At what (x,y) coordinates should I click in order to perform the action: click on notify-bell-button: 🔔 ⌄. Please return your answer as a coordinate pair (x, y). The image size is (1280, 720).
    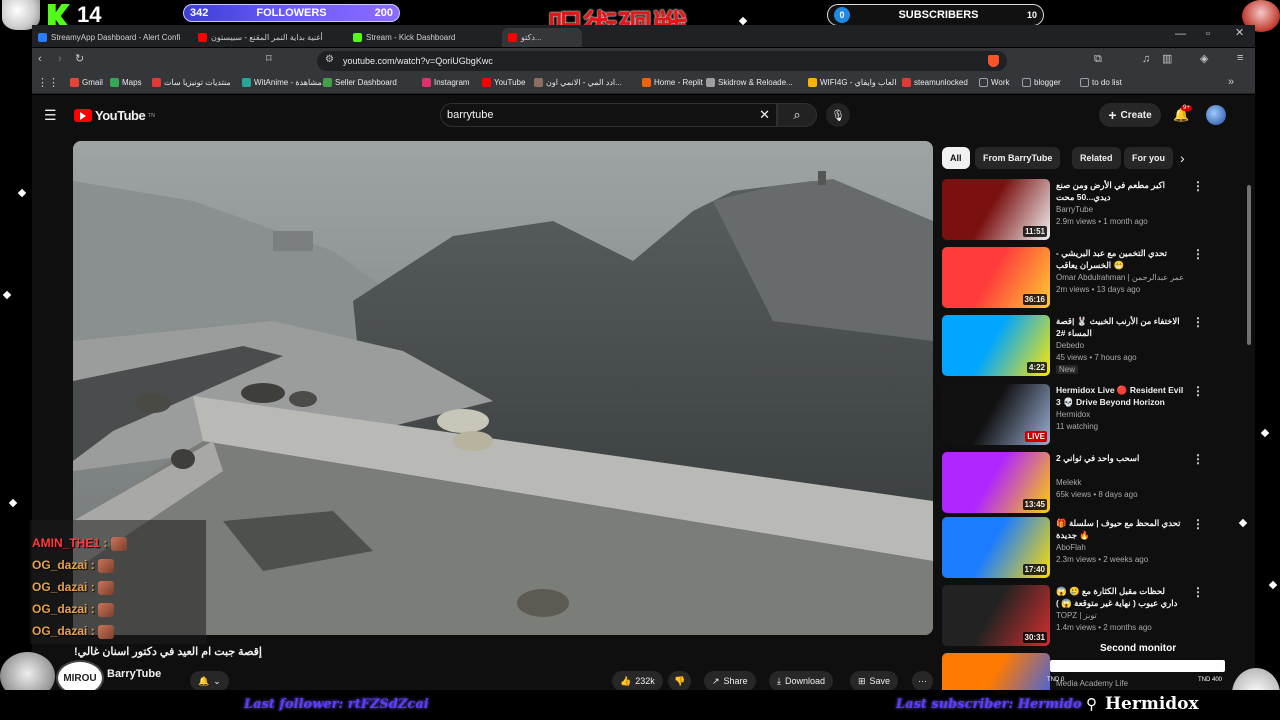
    Looking at the image, I should click on (209, 681).